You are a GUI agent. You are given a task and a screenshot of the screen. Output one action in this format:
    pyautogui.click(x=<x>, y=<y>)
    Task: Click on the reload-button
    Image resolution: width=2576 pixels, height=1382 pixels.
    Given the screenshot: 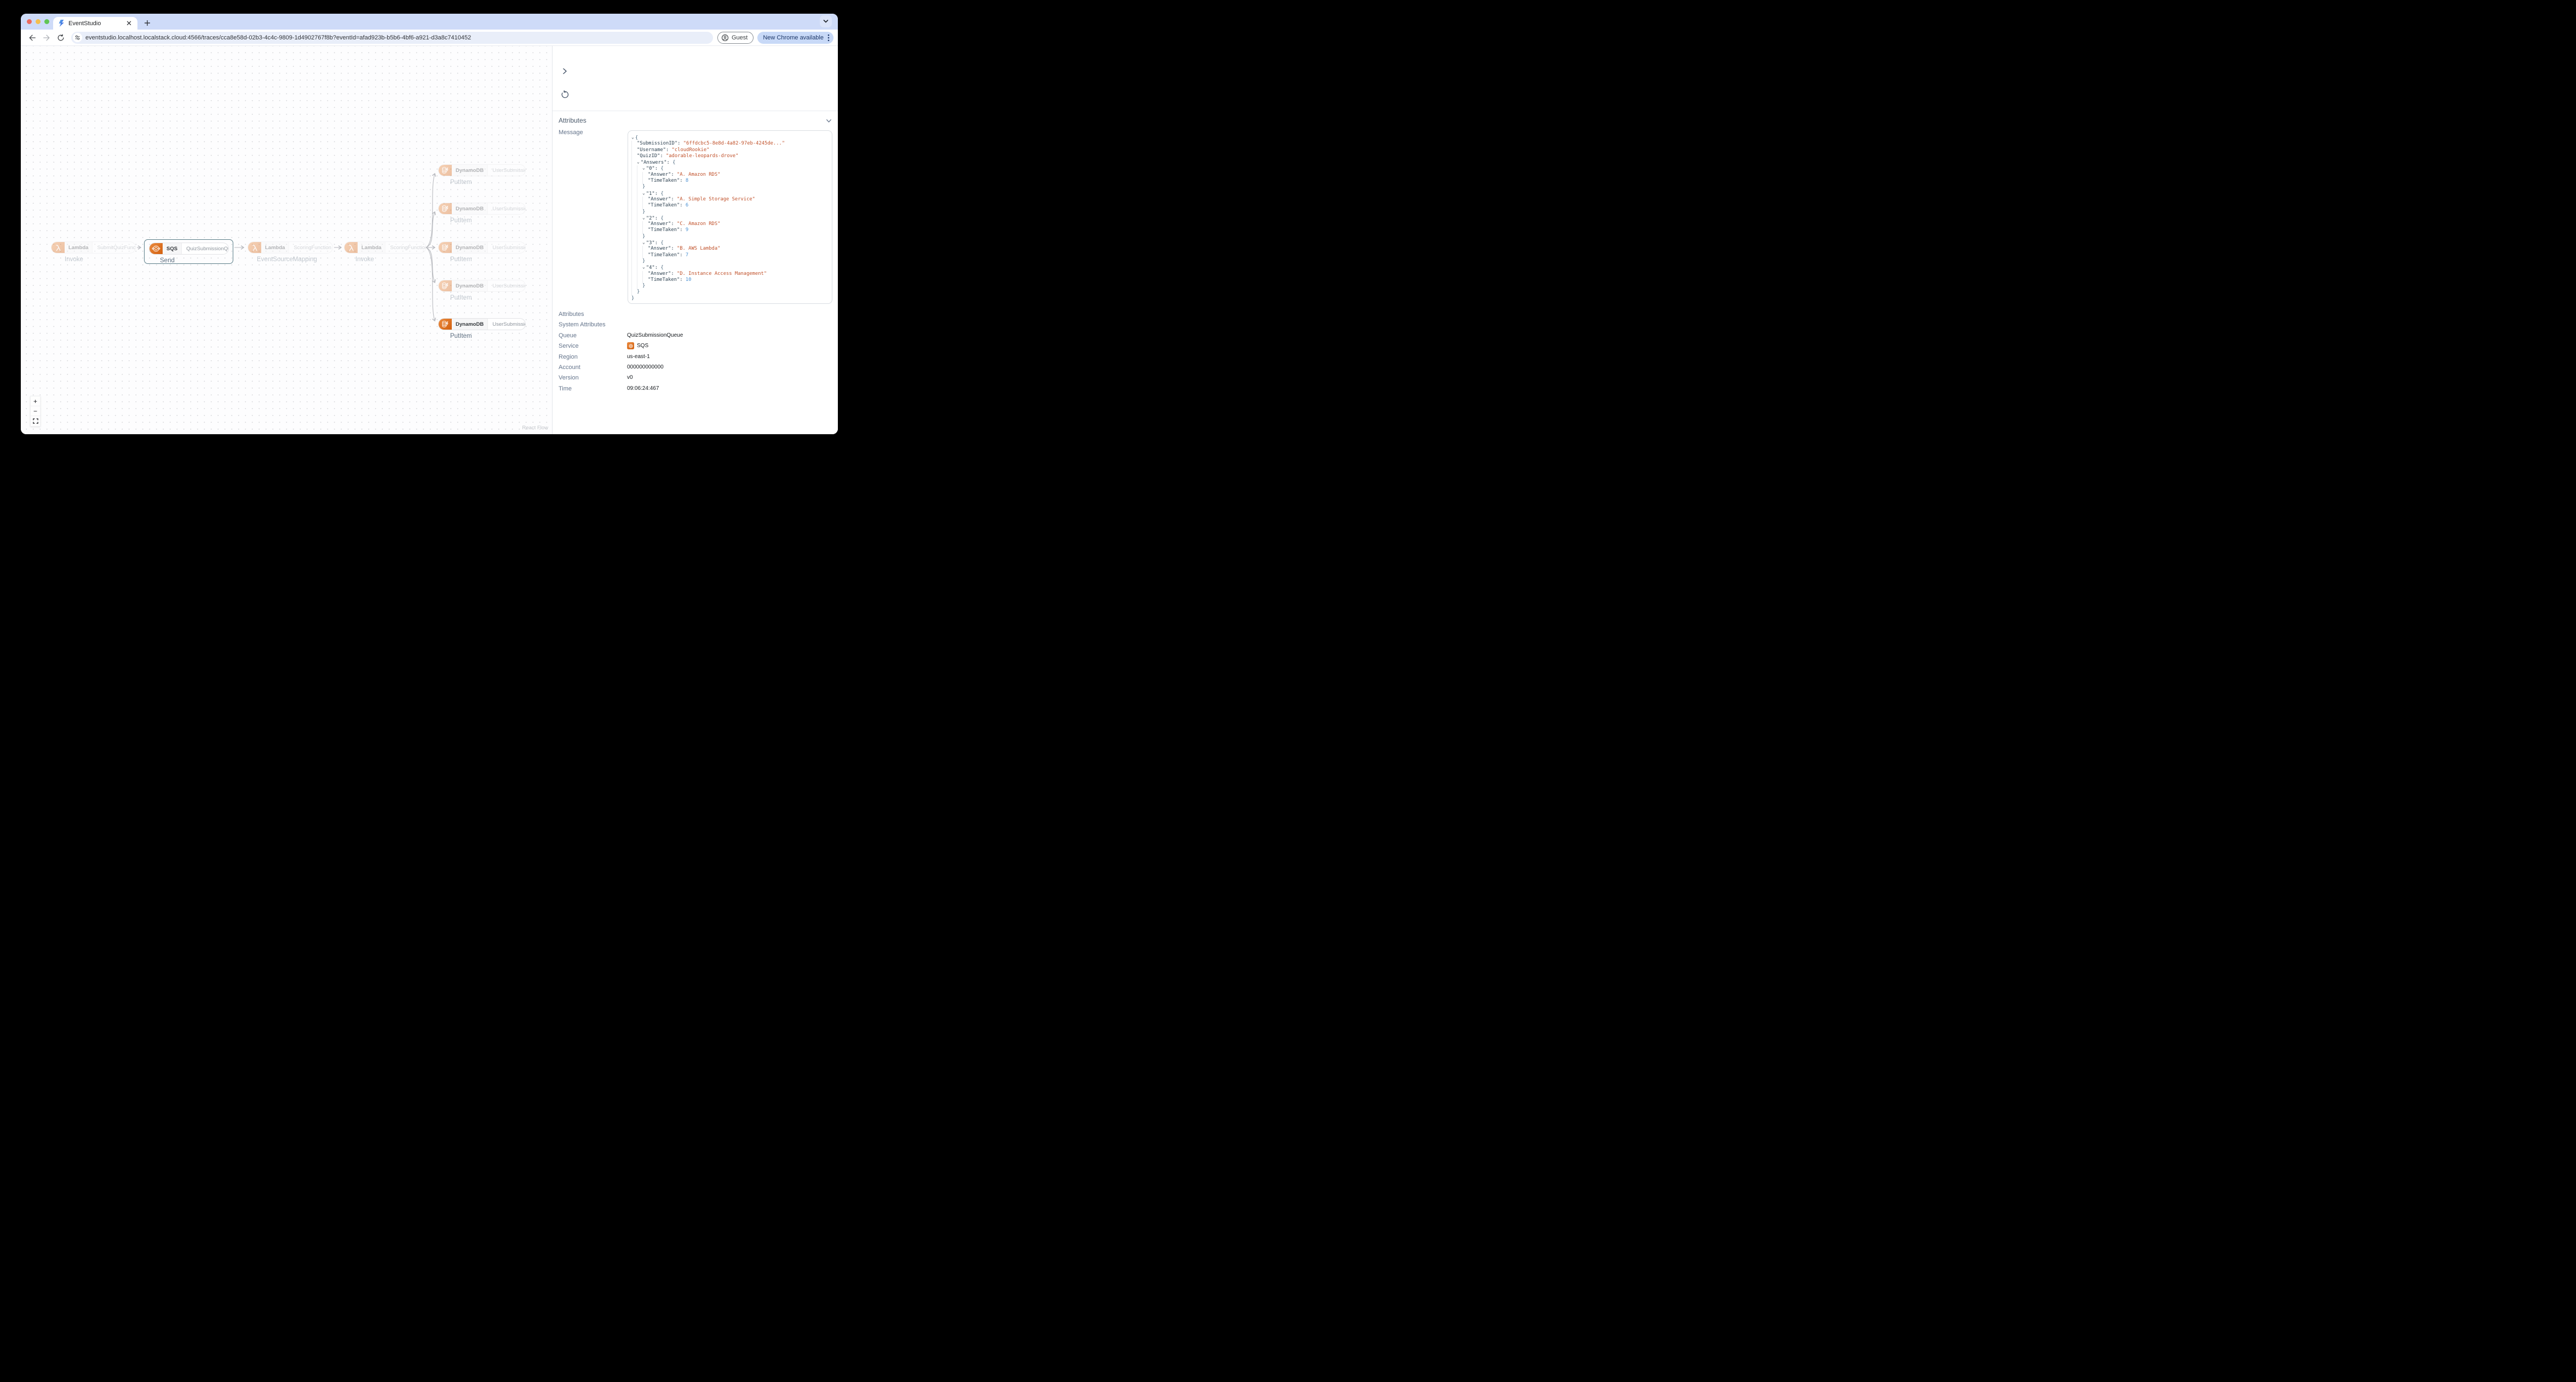 What is the action you would take?
    pyautogui.click(x=61, y=38)
    